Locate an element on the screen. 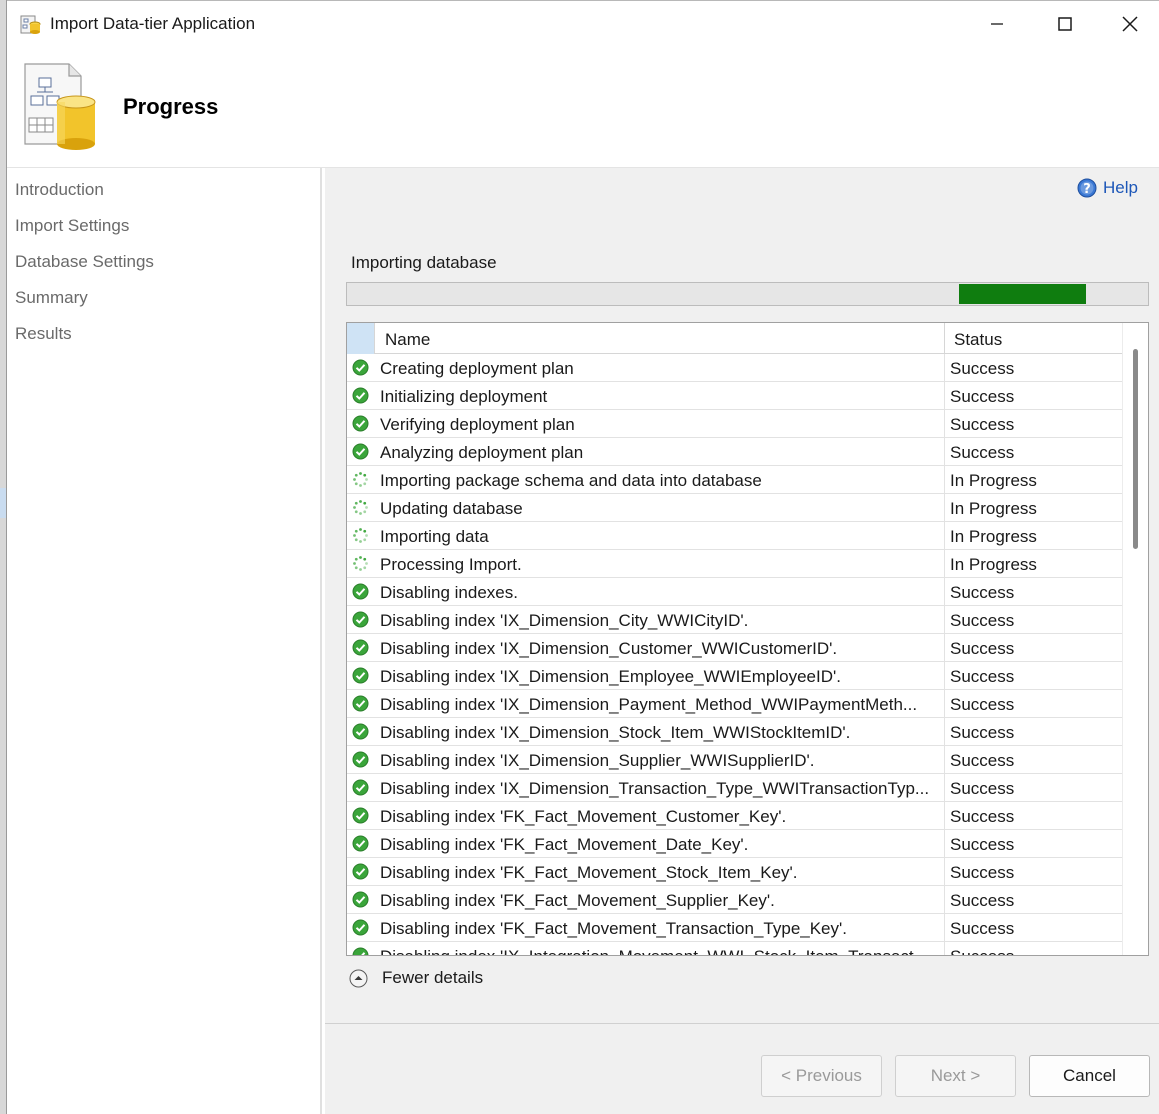 The width and height of the screenshot is (1159, 1114). table-row: Disabling indexes. Success is located at coordinates (734, 592).